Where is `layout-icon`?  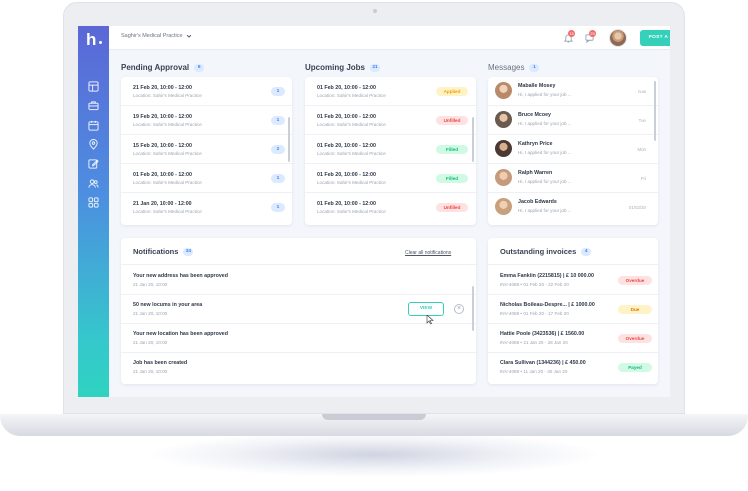
layout-icon is located at coordinates (93, 86).